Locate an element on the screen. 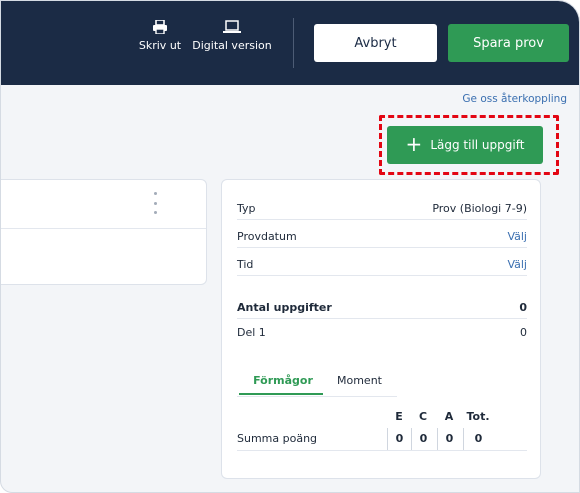  score-header-e: E is located at coordinates (399, 416).